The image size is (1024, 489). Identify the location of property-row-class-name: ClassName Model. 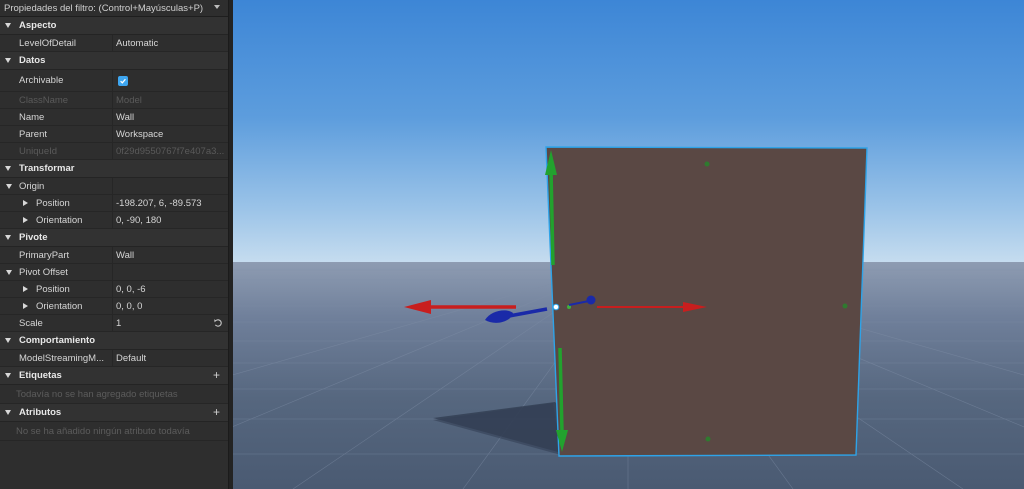
(114, 100).